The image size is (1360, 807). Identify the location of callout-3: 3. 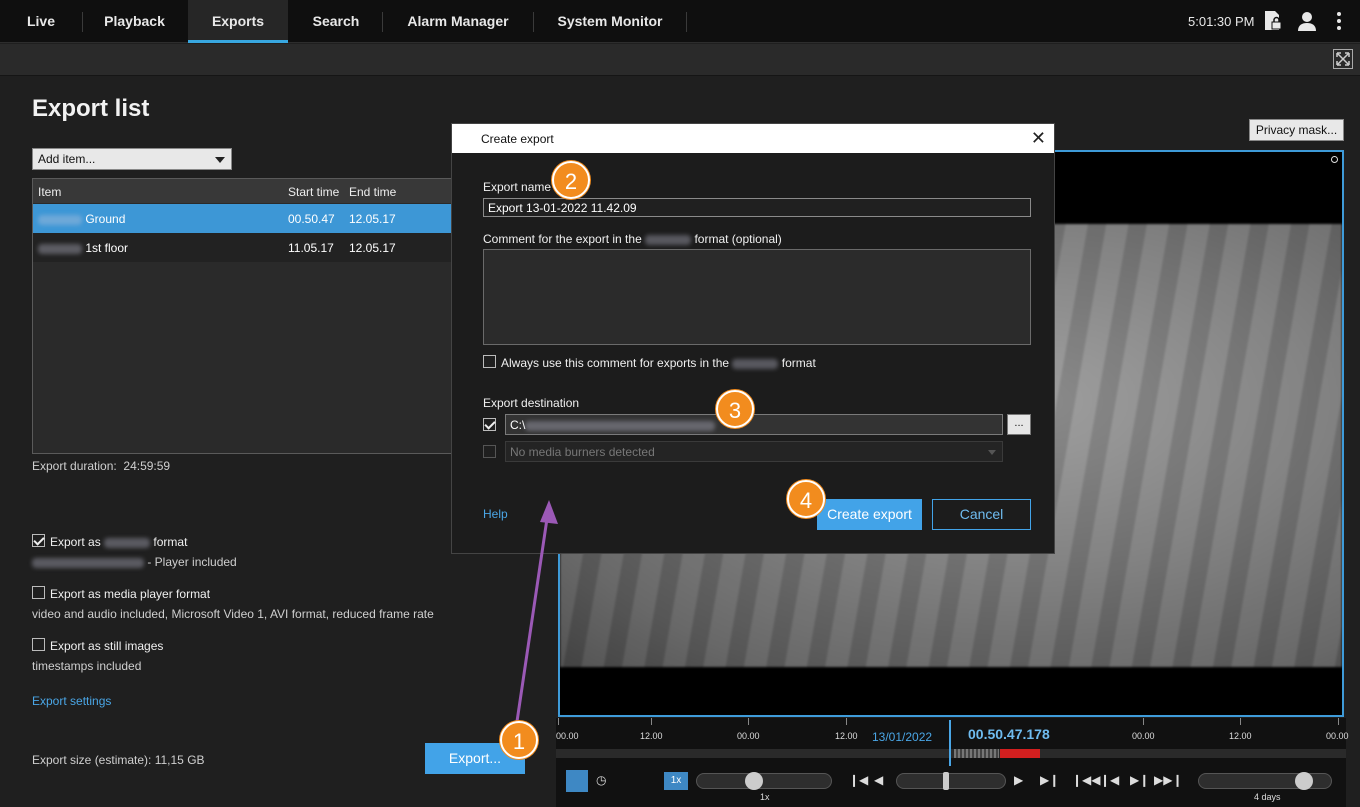
(735, 409).